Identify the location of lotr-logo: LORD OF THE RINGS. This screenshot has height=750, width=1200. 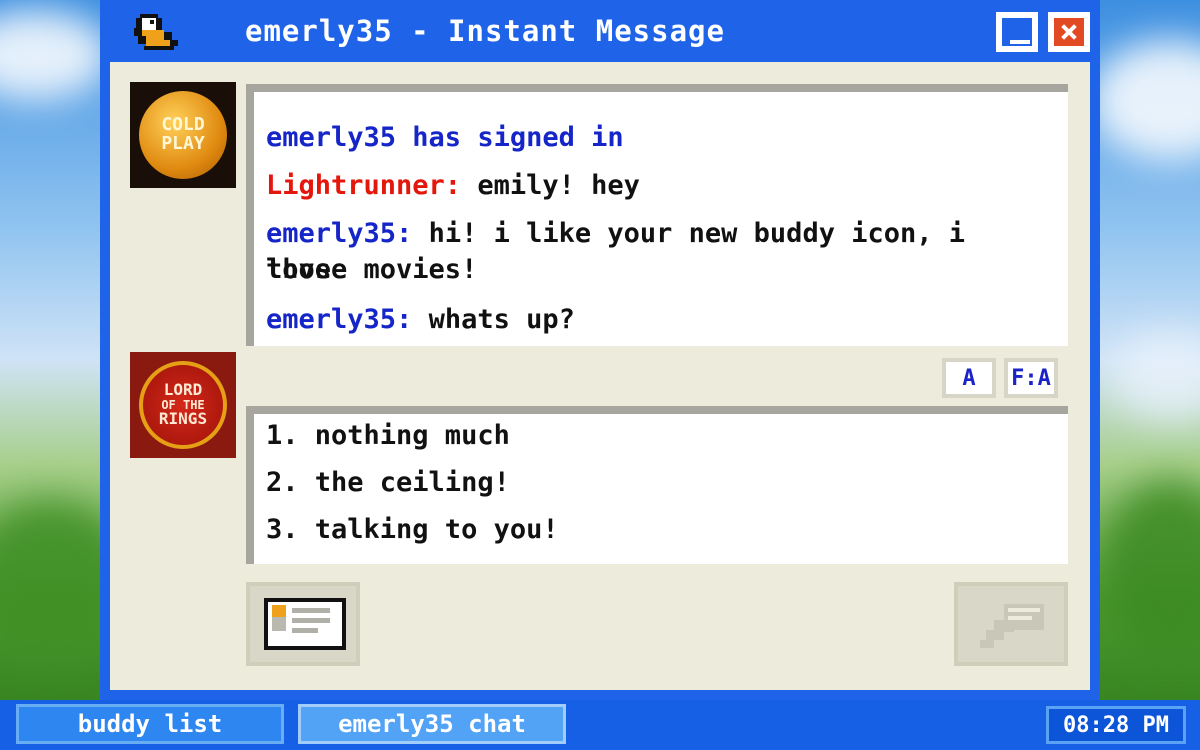
(183, 405).